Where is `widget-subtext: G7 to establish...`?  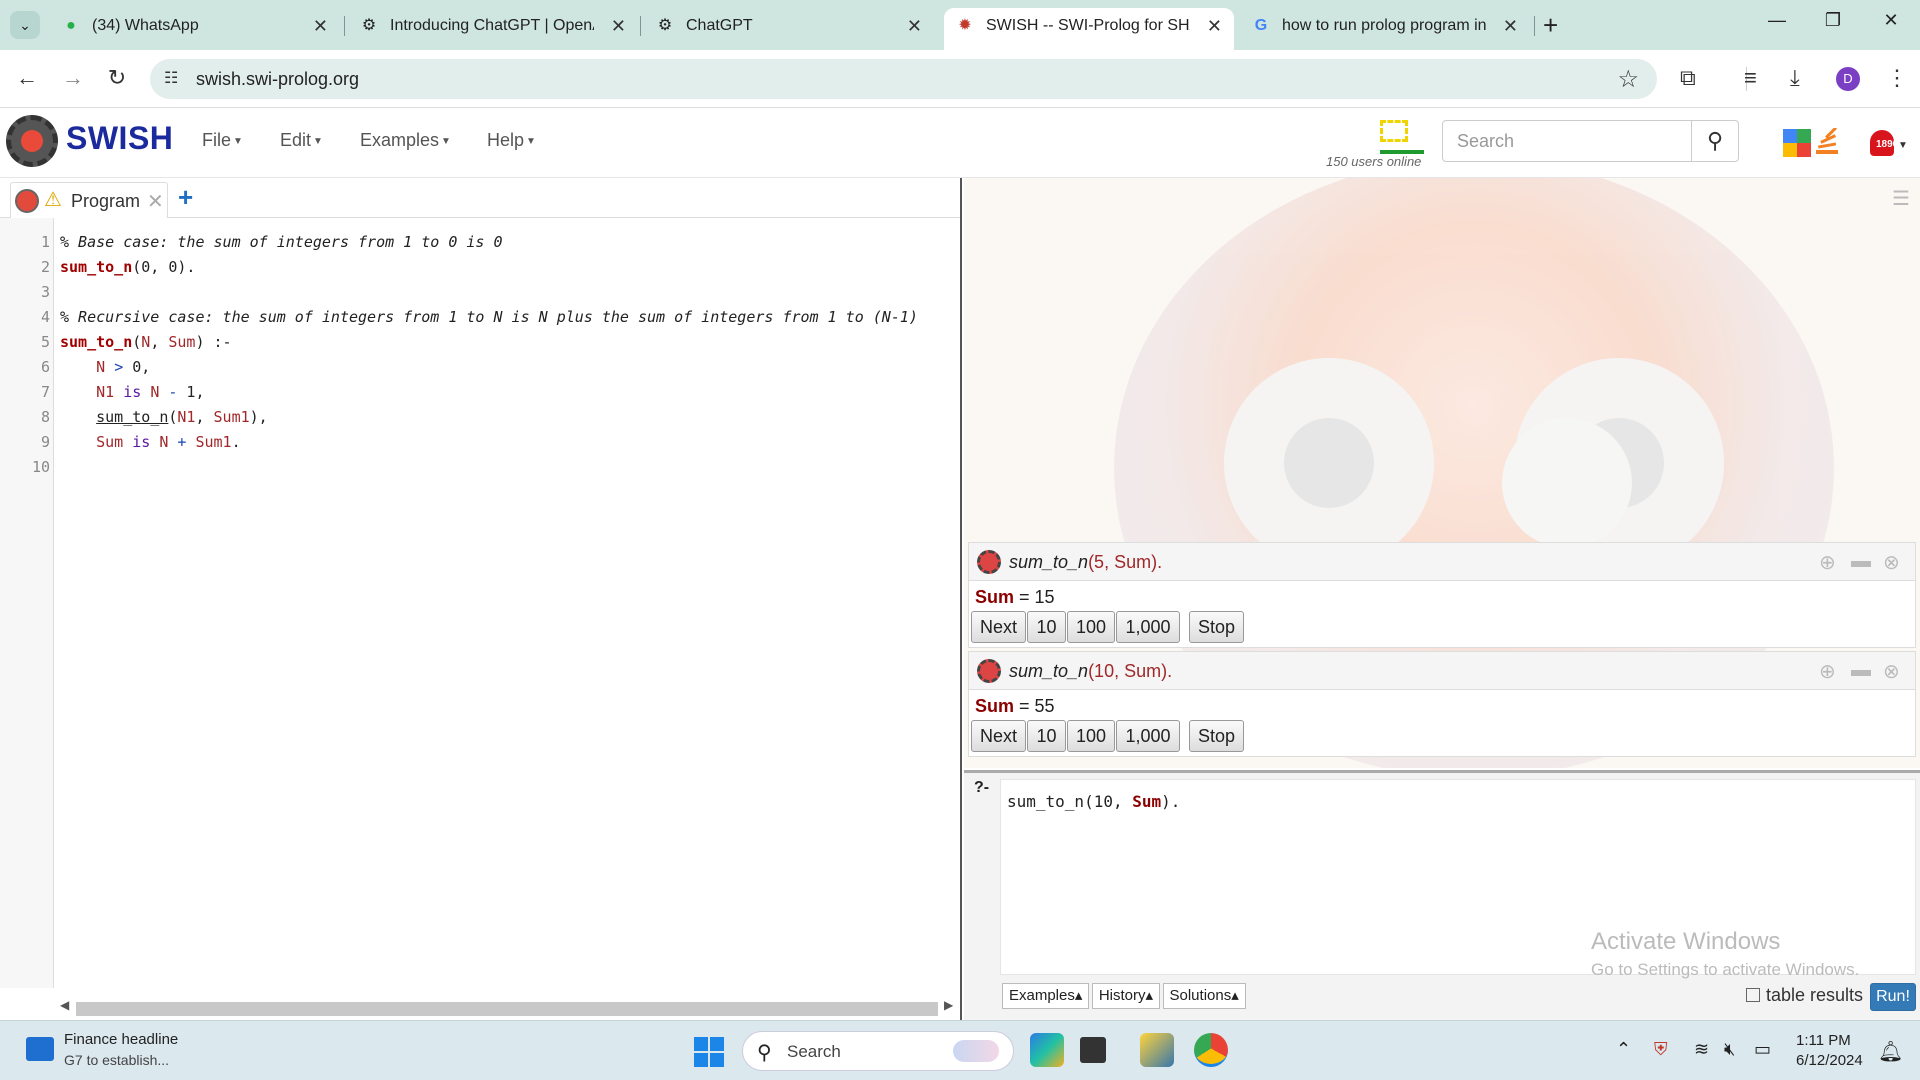
widget-subtext: G7 to establish... is located at coordinates (116, 1060).